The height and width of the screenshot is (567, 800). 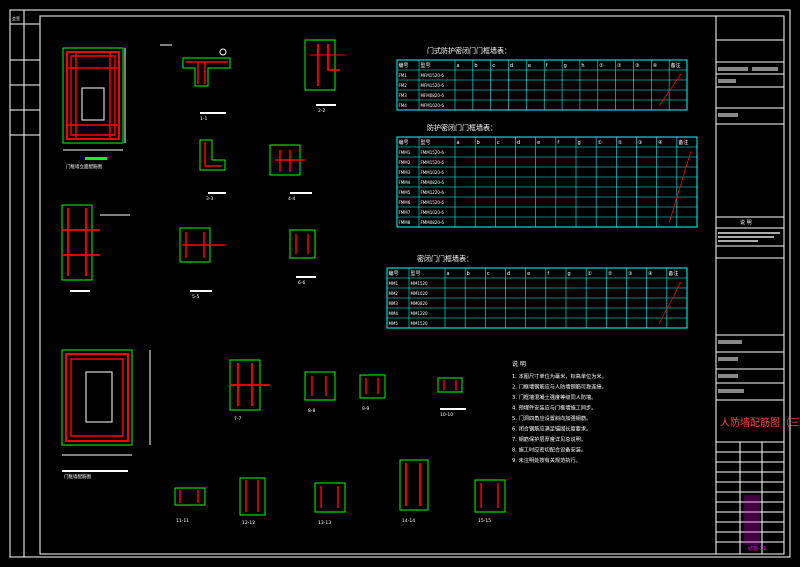 I want to click on table-cell: FM3, so click(x=403, y=95).